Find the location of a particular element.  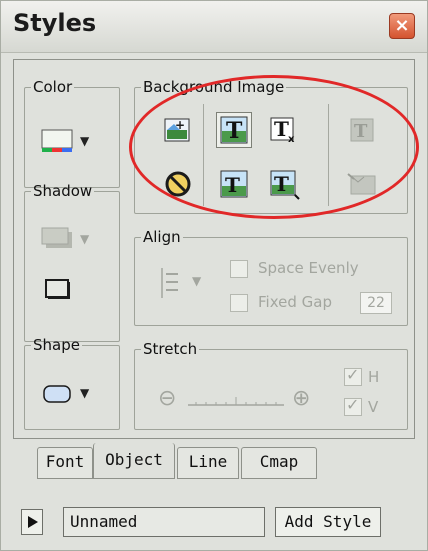

fixed-gap-checkbox is located at coordinates (239, 303).